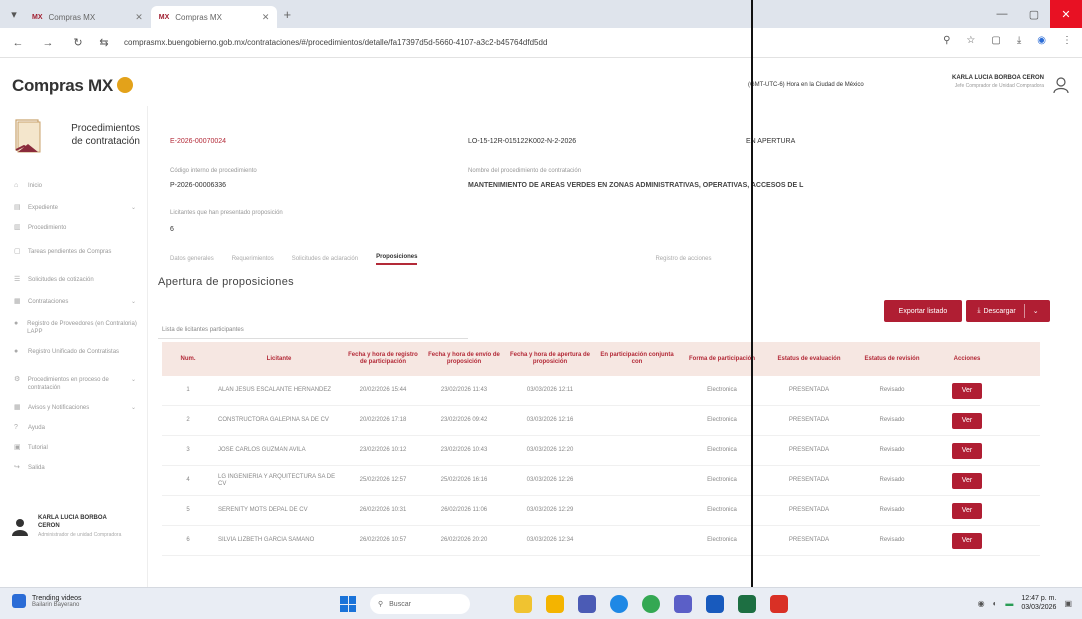 The height and width of the screenshot is (619, 1082). Describe the element at coordinates (1009, 603) in the screenshot. I see `battery-icon: ▬` at that location.